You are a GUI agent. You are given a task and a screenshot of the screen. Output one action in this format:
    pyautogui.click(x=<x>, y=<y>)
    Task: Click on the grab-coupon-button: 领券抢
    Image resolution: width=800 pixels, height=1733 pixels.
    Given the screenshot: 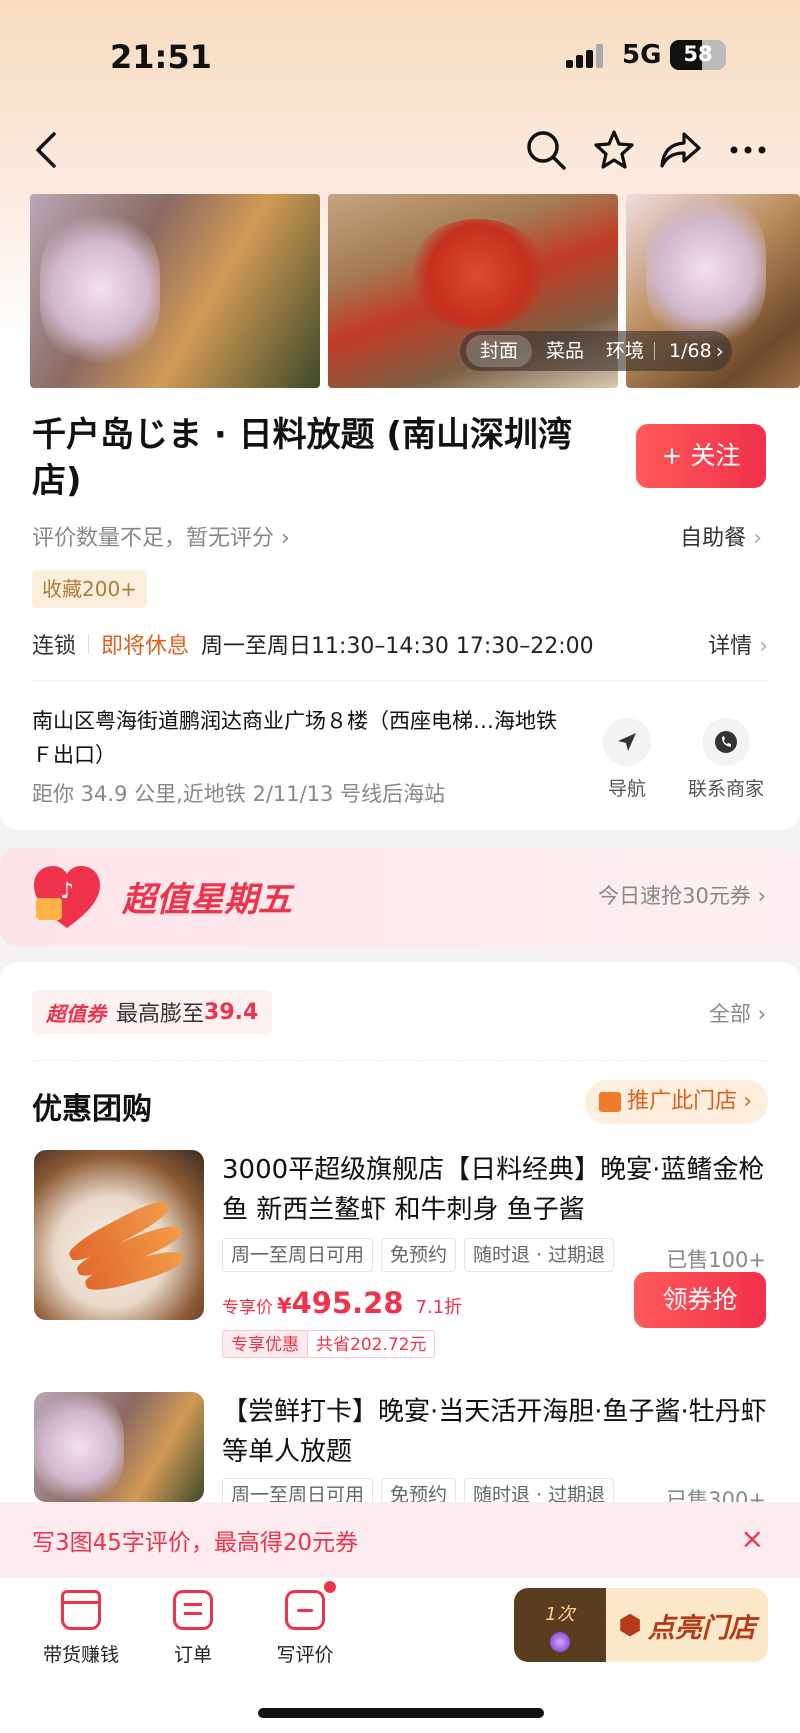 What is the action you would take?
    pyautogui.click(x=700, y=1300)
    